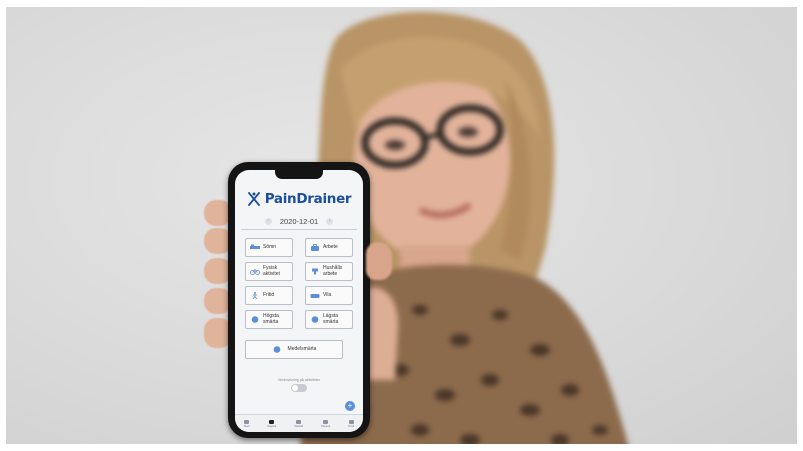 This screenshot has width=803, height=451. I want to click on paindrainer-logo-icon, so click(253, 199).